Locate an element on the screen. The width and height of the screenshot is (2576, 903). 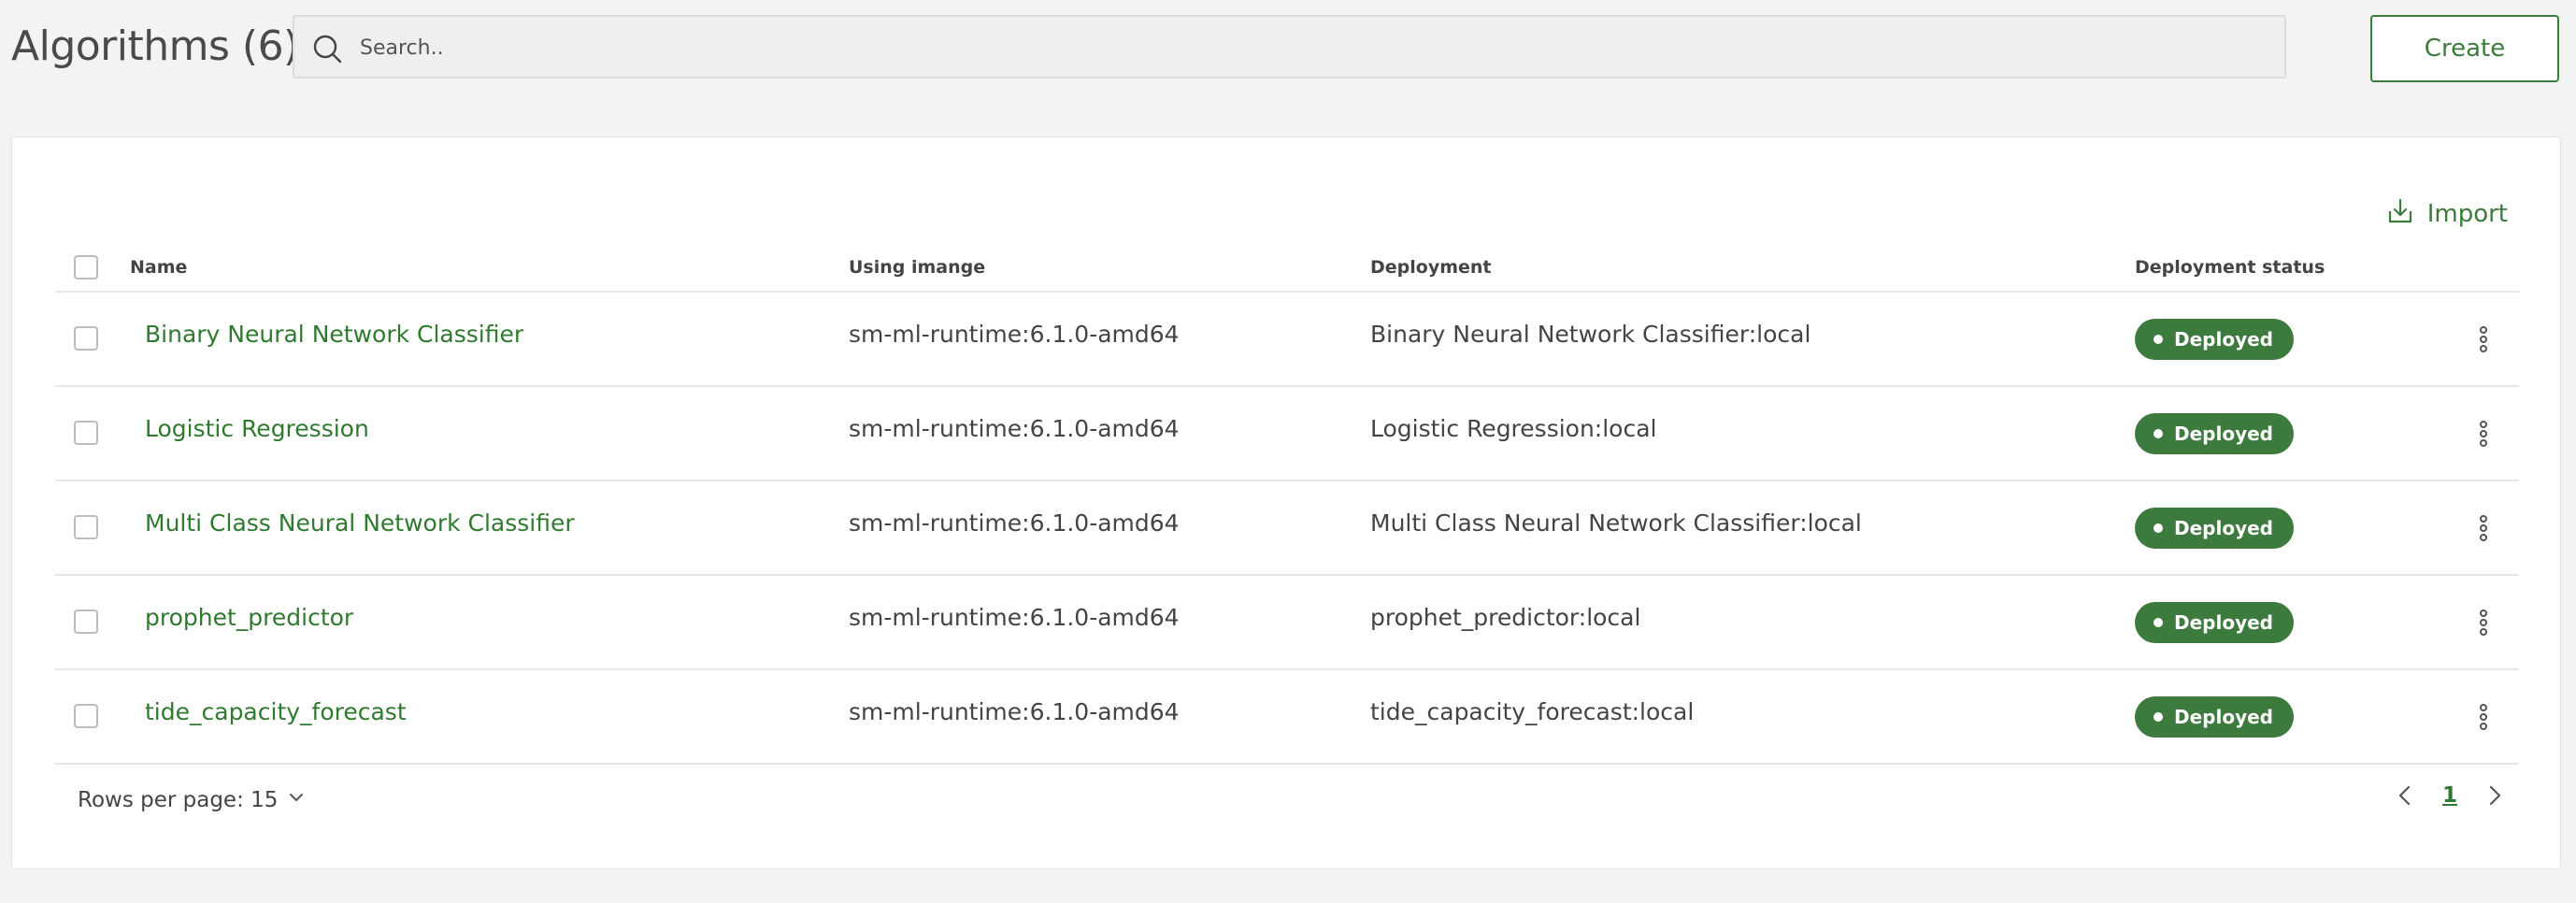
chevron-right-icon is located at coordinates (2495, 795).